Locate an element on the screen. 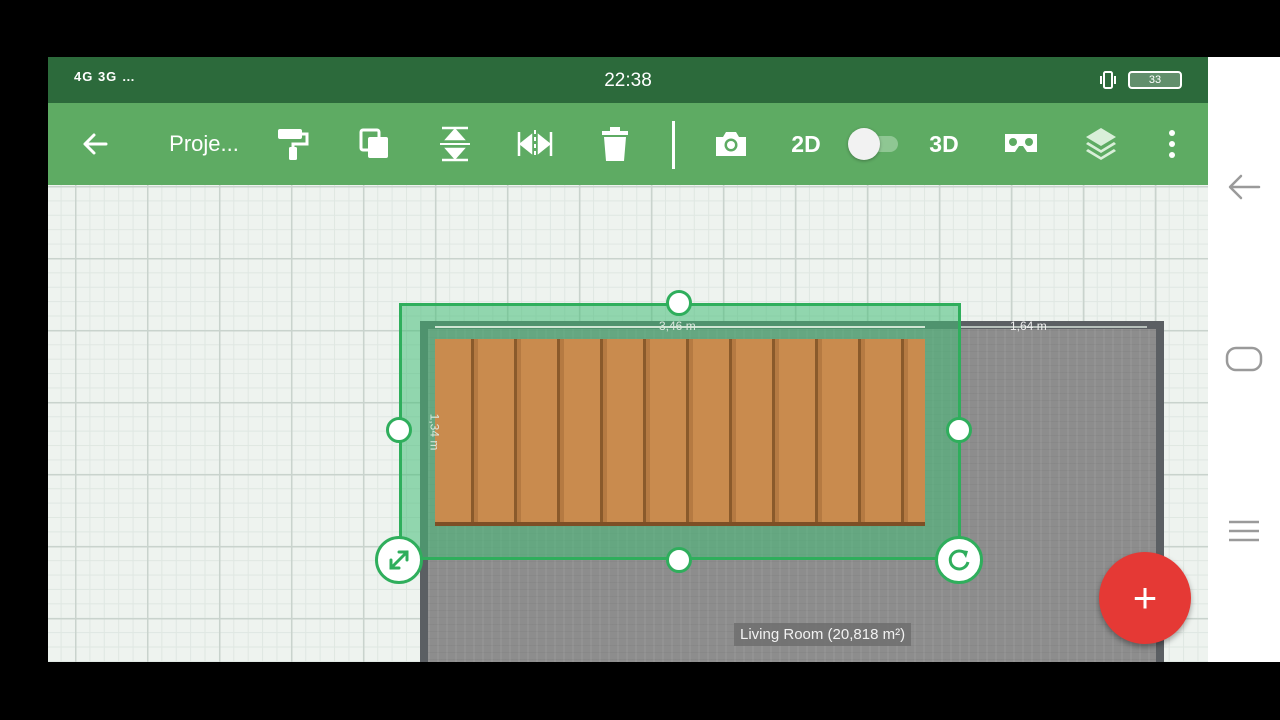 Image resolution: width=1280 pixels, height=720 pixels. rotate-icon is located at coordinates (959, 560).